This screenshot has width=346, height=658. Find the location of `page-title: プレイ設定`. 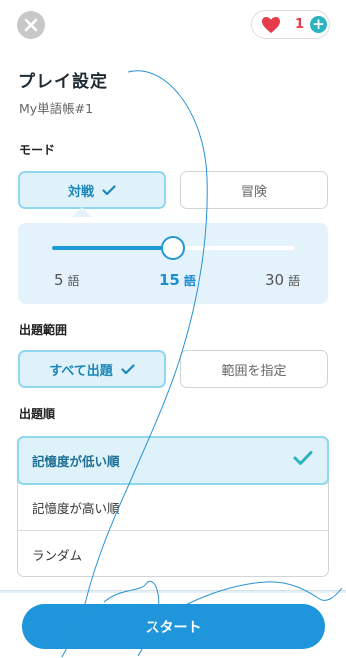

page-title: プレイ設定 is located at coordinates (63, 82).